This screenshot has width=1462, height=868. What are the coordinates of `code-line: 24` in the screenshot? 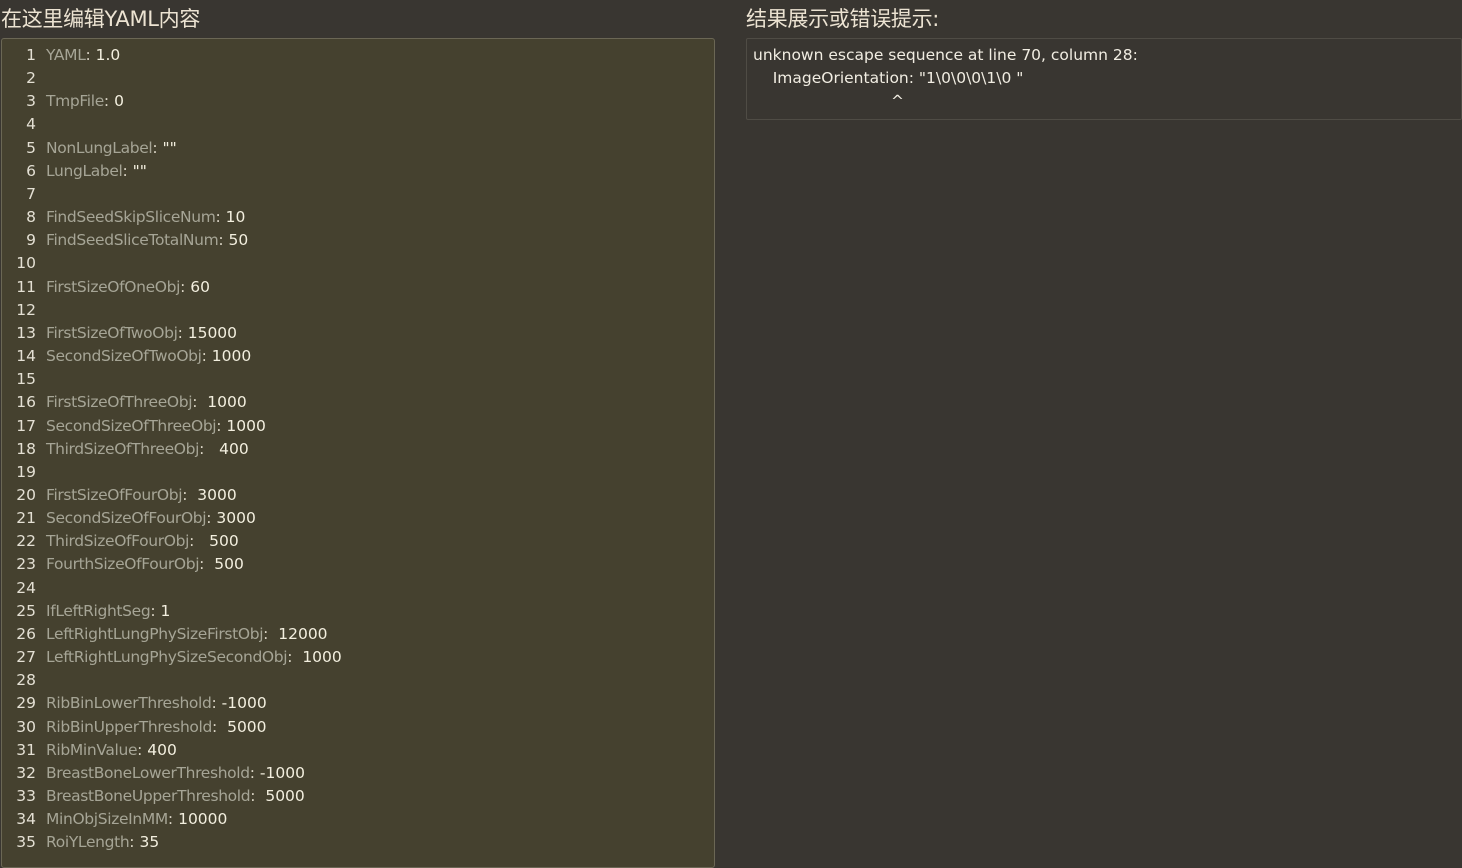 It's located at (358, 588).